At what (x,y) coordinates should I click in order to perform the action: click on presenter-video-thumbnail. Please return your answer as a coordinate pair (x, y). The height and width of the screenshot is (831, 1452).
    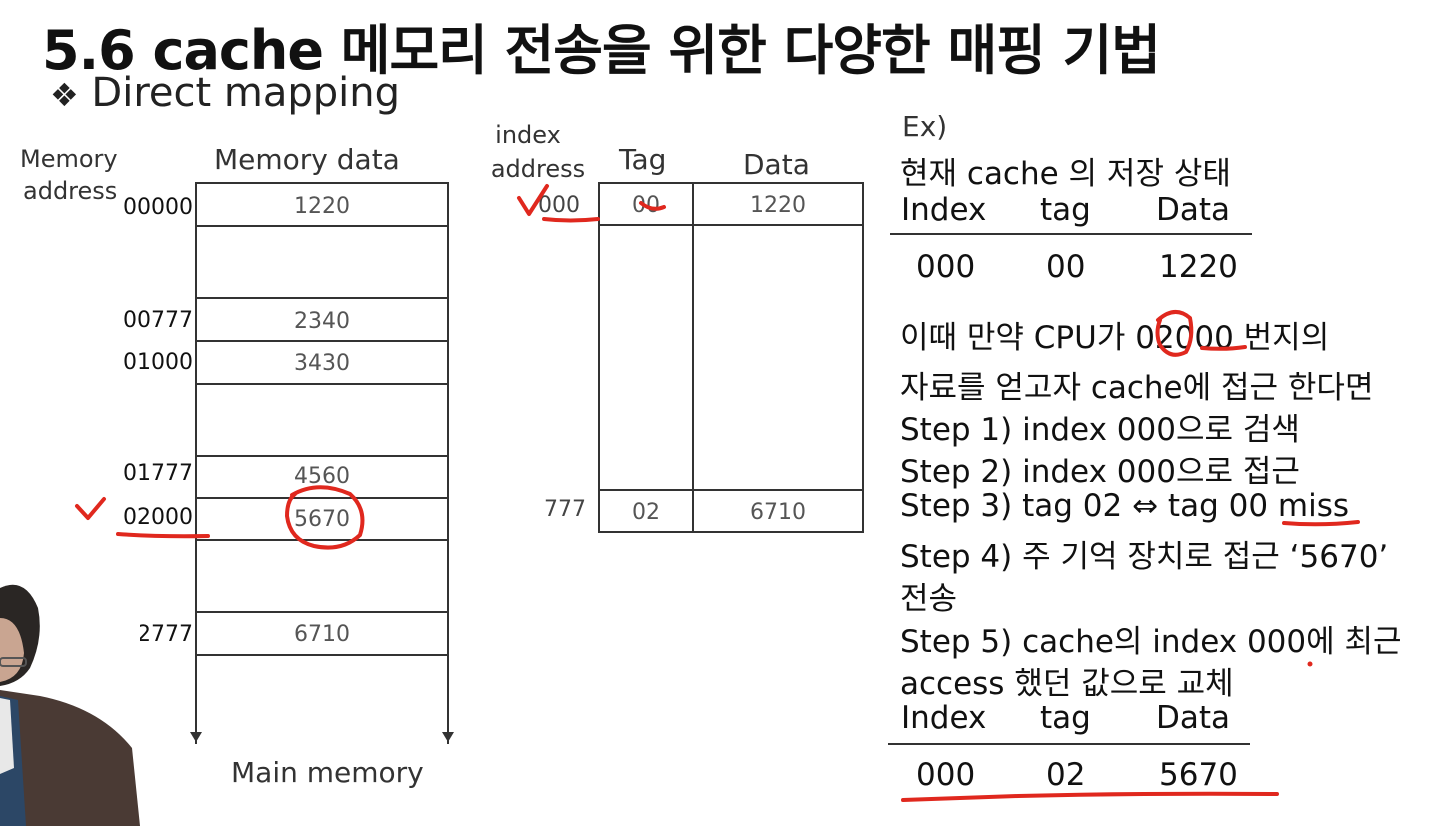
    Looking at the image, I should click on (70, 702).